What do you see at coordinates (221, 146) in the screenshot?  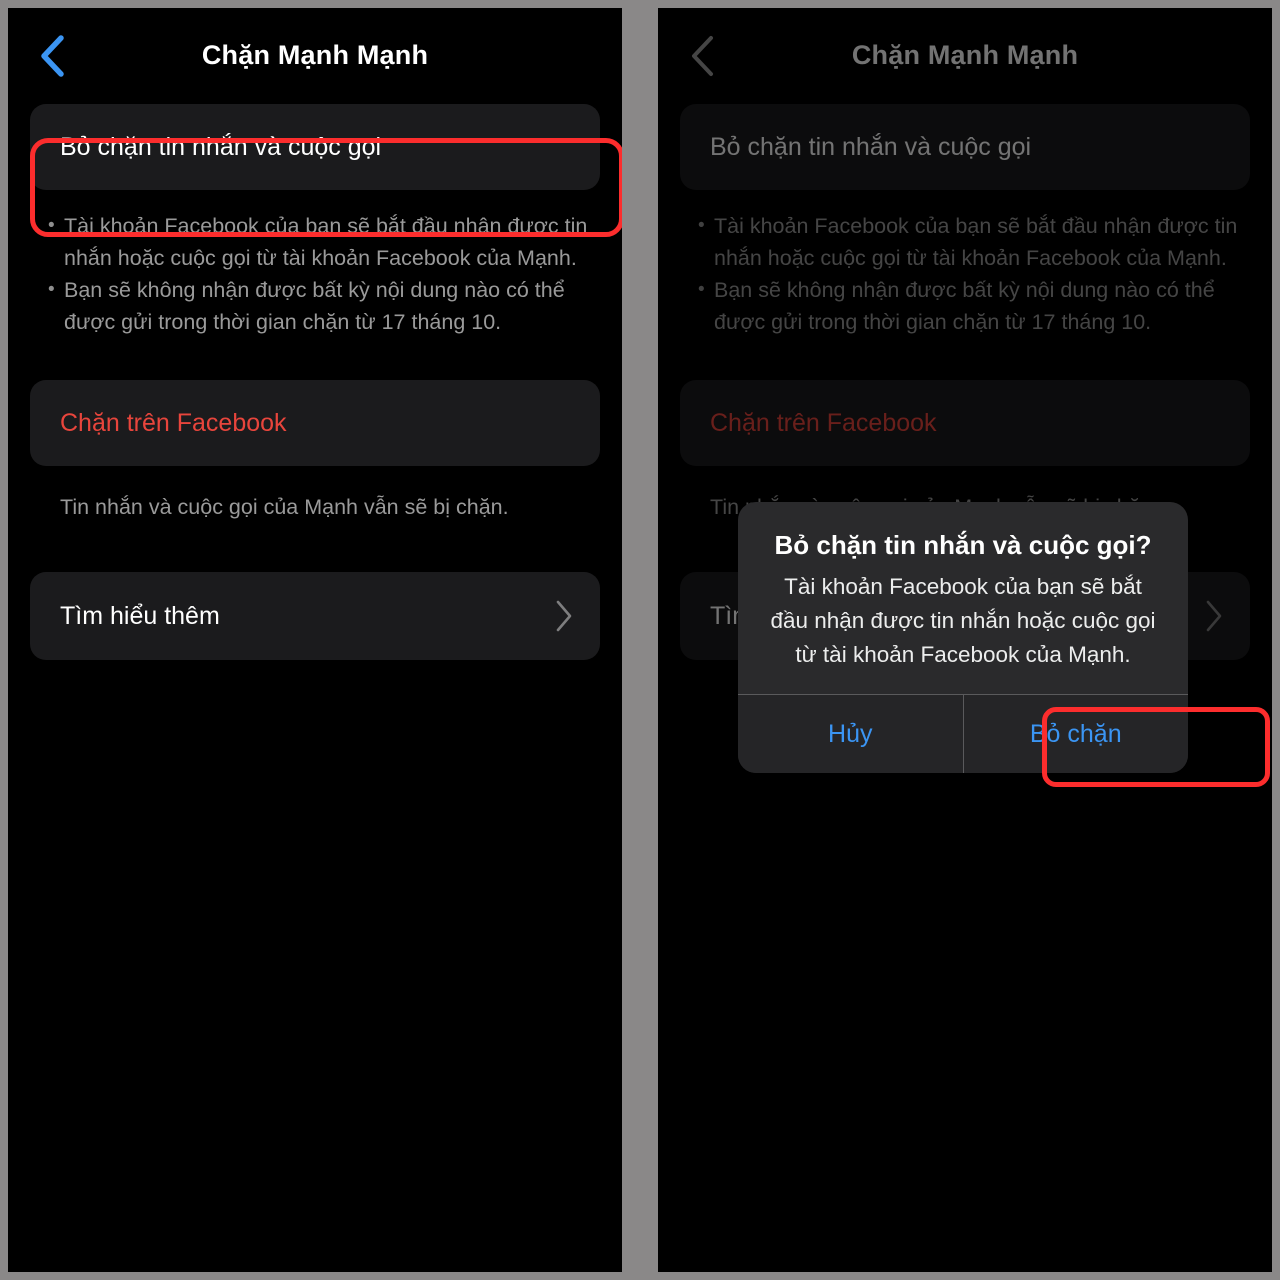 I see `unblock-messages-calls-label: Bỏ chặn tin nhắn và cuộc gọi` at bounding box center [221, 146].